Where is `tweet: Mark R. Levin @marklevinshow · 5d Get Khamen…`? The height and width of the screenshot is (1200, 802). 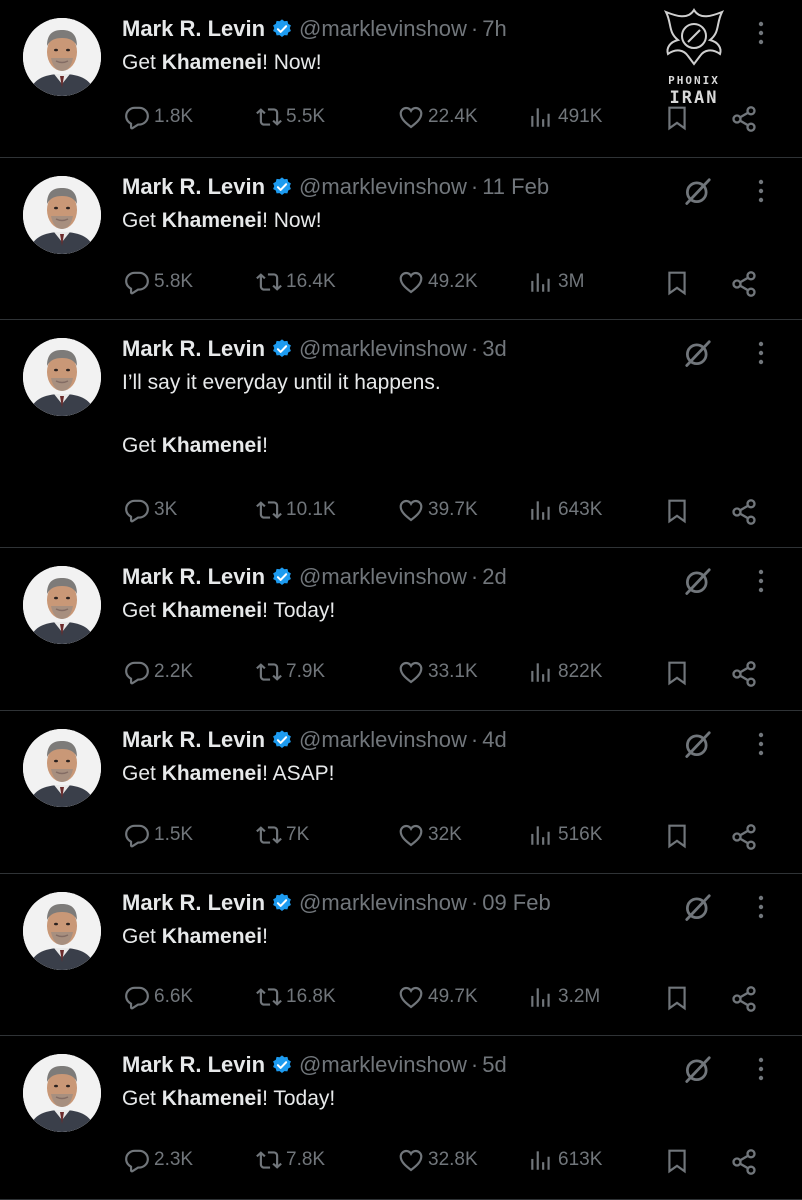
tweet: Mark R. Levin @marklevinshow · 5d Get Khamen… is located at coordinates (401, 1118).